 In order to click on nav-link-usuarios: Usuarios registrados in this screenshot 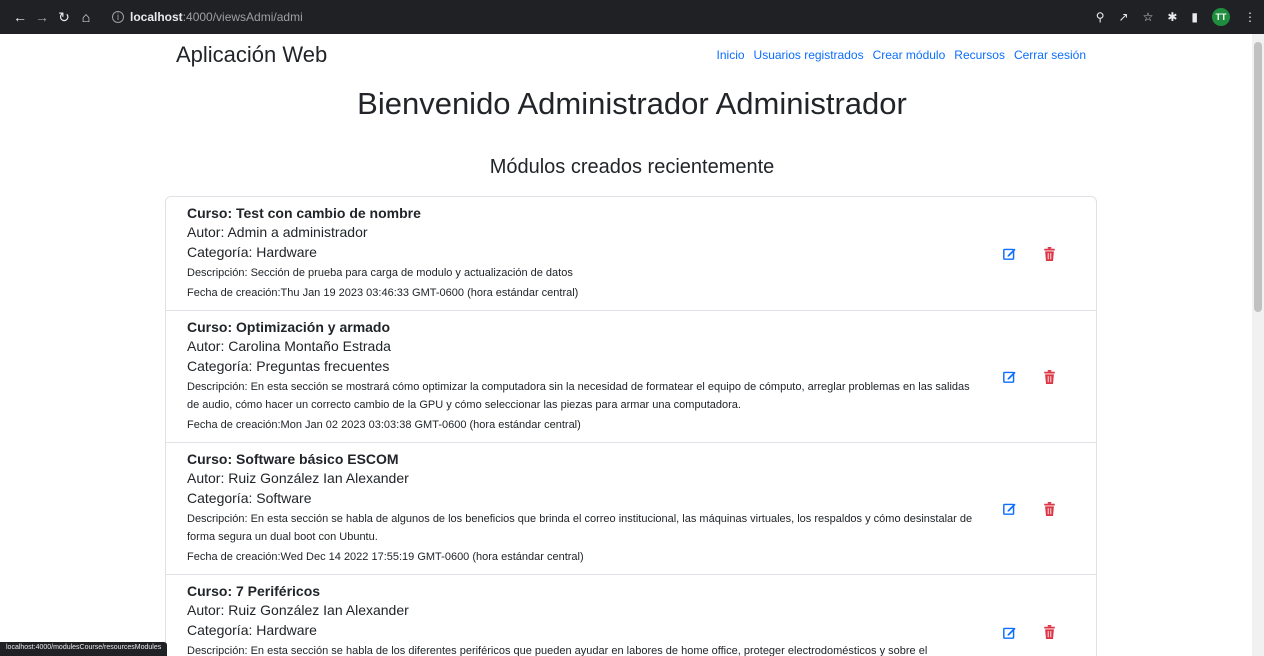, I will do `click(809, 55)`.